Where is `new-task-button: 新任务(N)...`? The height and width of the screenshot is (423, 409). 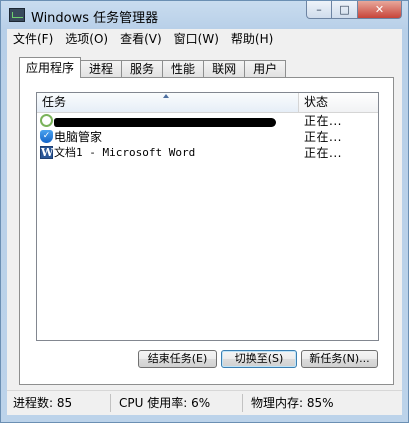
new-task-button: 新任务(N)... is located at coordinates (339, 359).